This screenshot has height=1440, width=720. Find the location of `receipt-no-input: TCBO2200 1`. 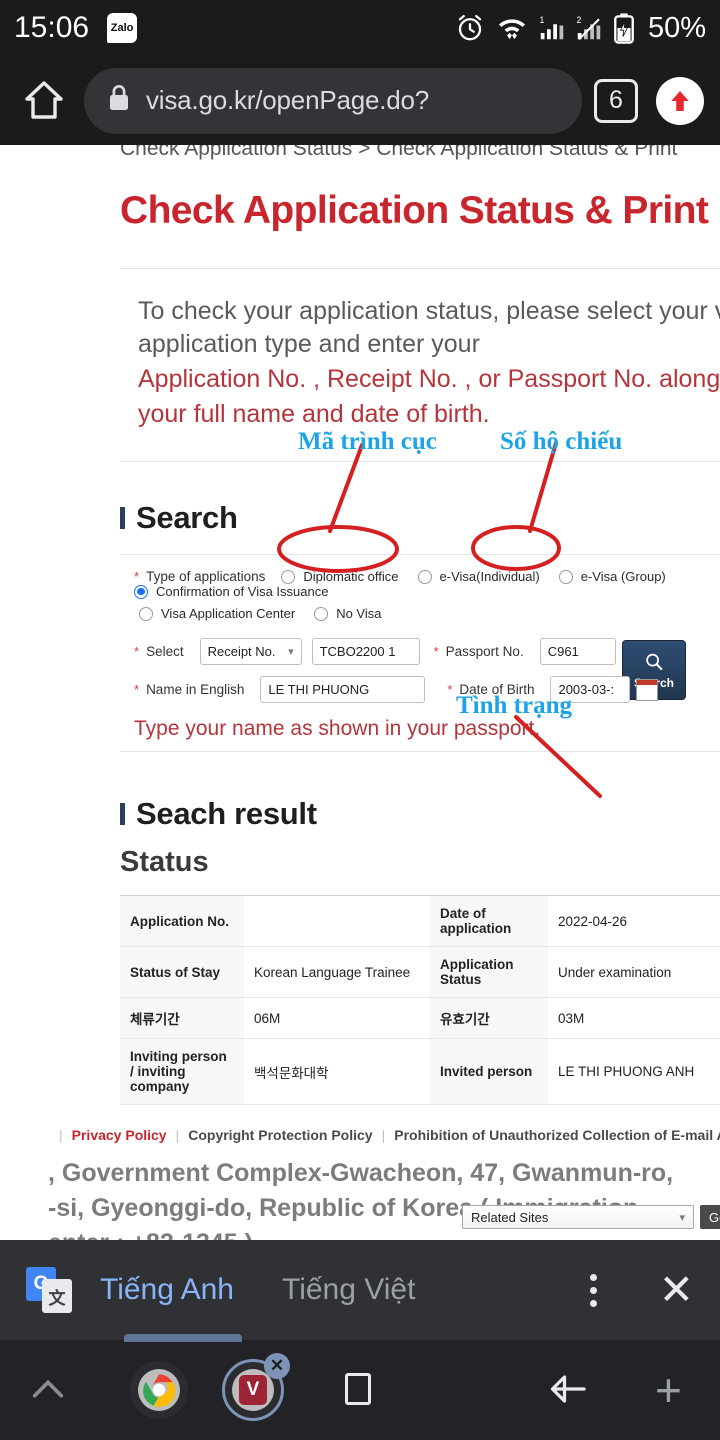

receipt-no-input: TCBO2200 1 is located at coordinates (365, 651).